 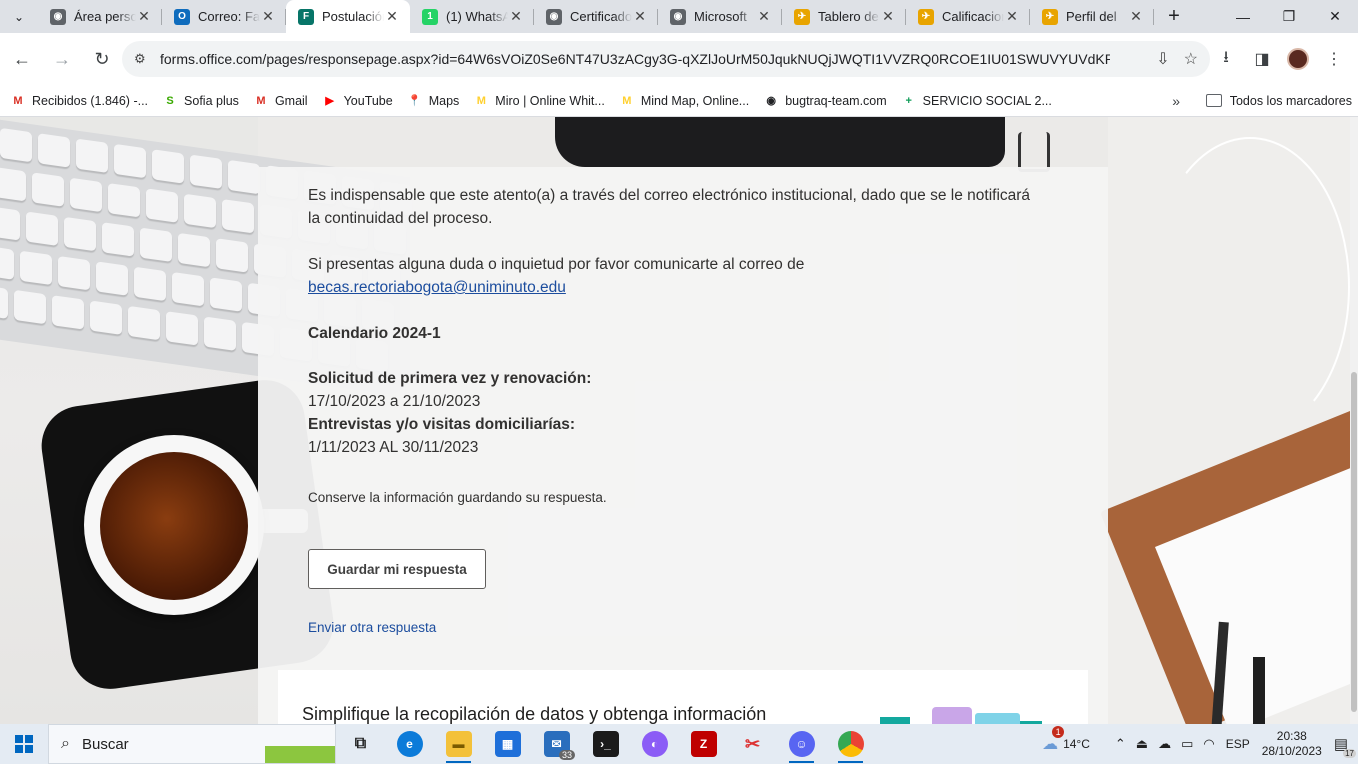 What do you see at coordinates (824, 101) in the screenshot?
I see `bookmark-7: ◉ bugtraq-team.com` at bounding box center [824, 101].